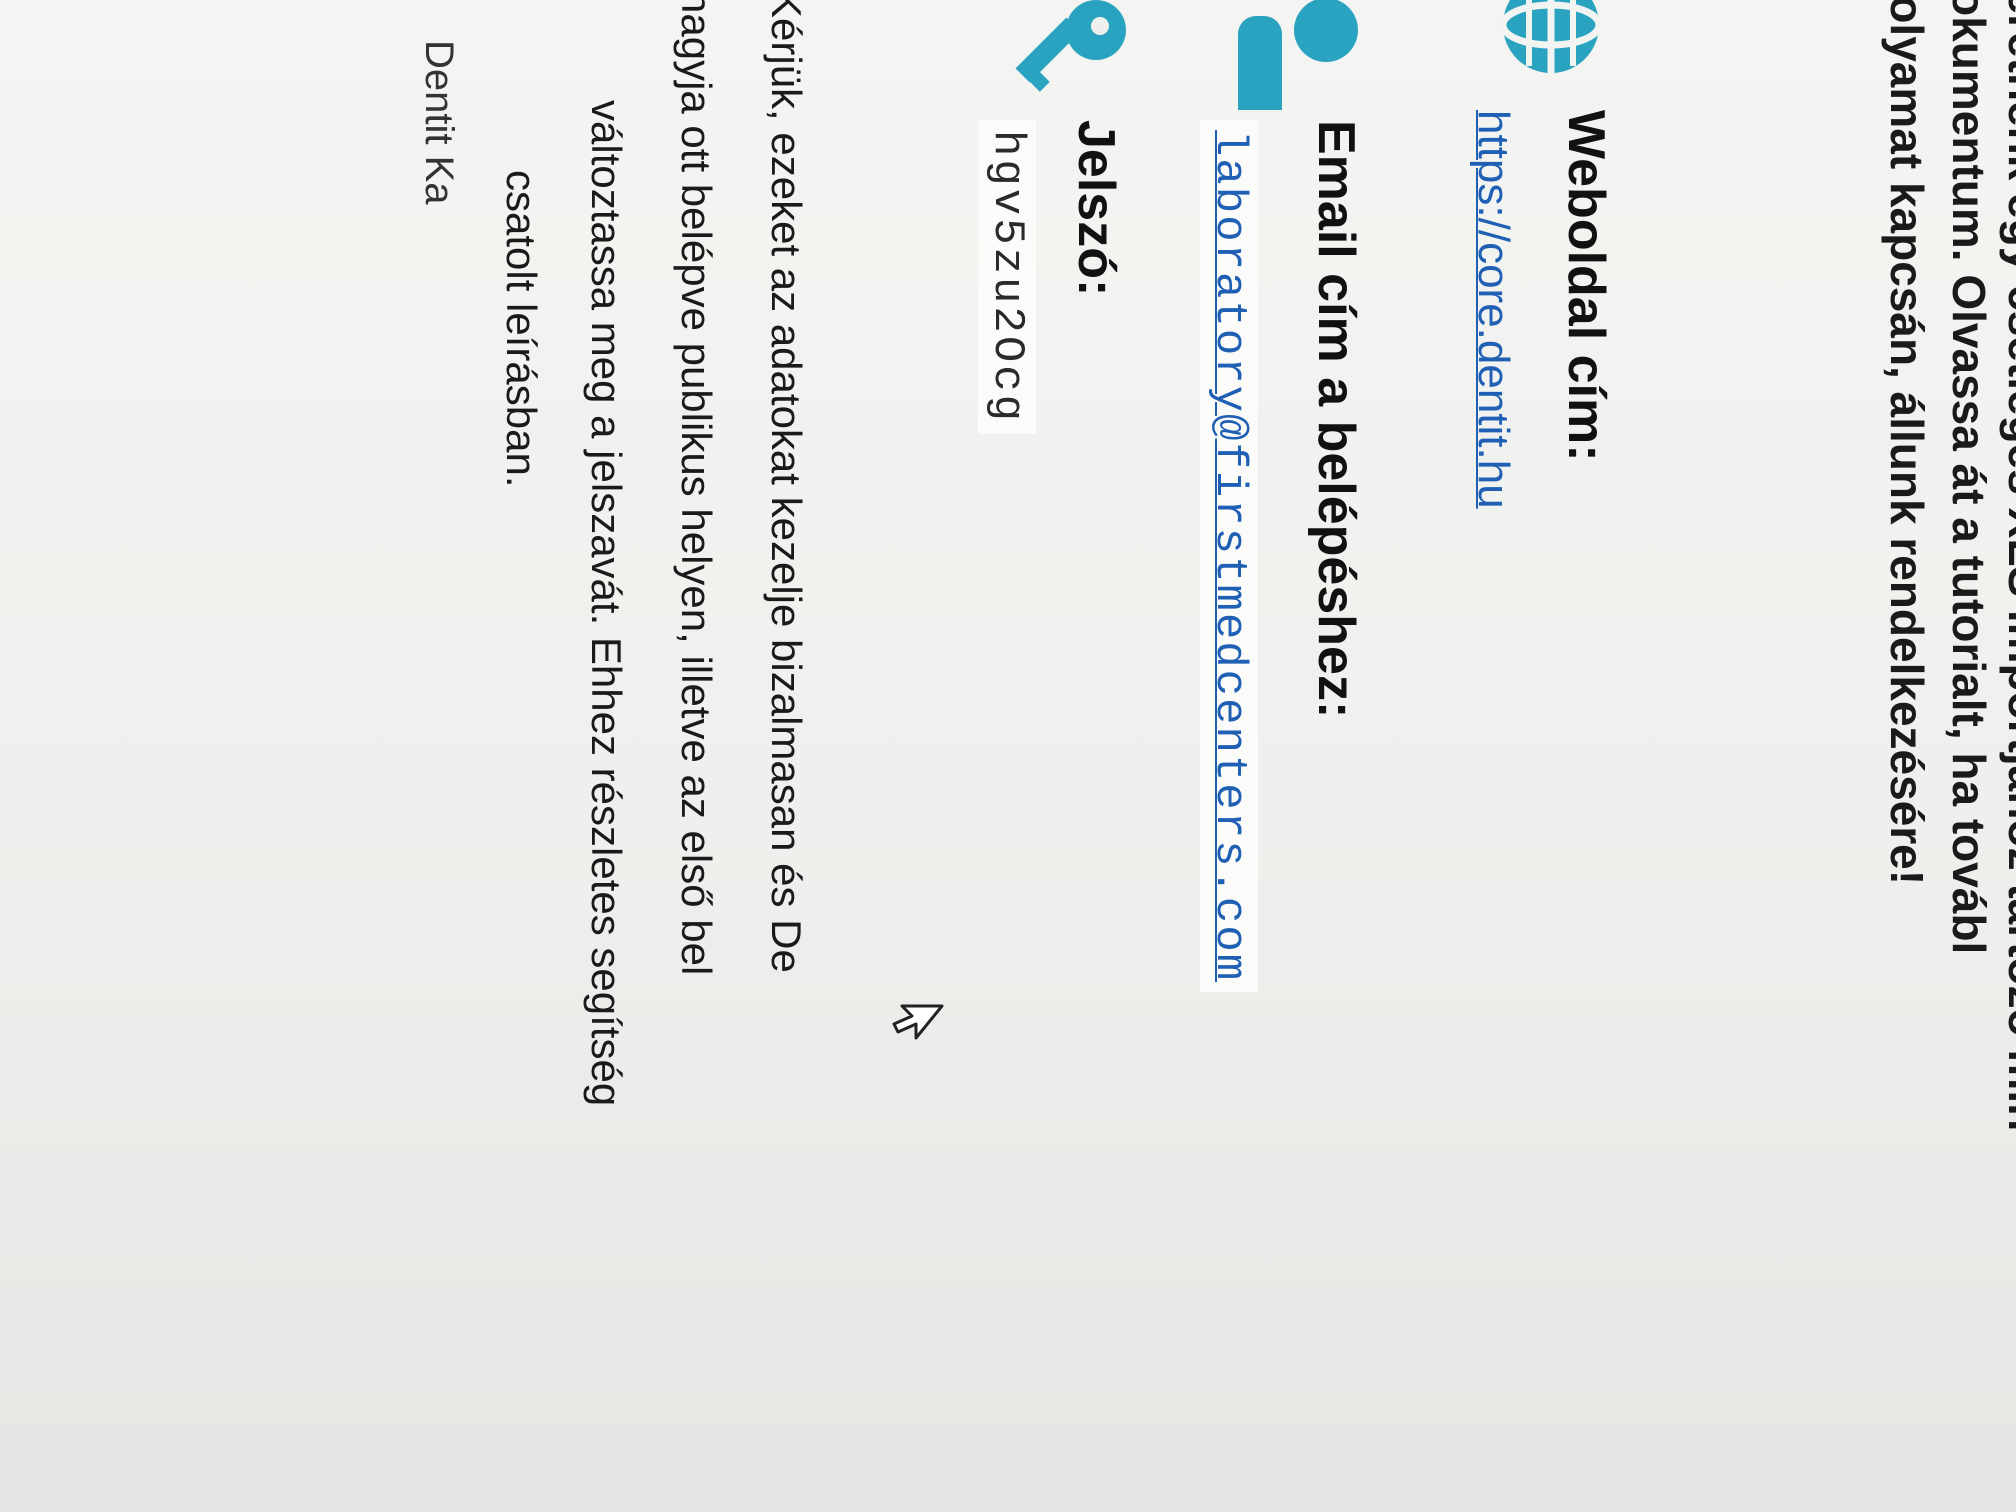  I want to click on password-value: hgv5zu2Ocg, so click(1007, 277).